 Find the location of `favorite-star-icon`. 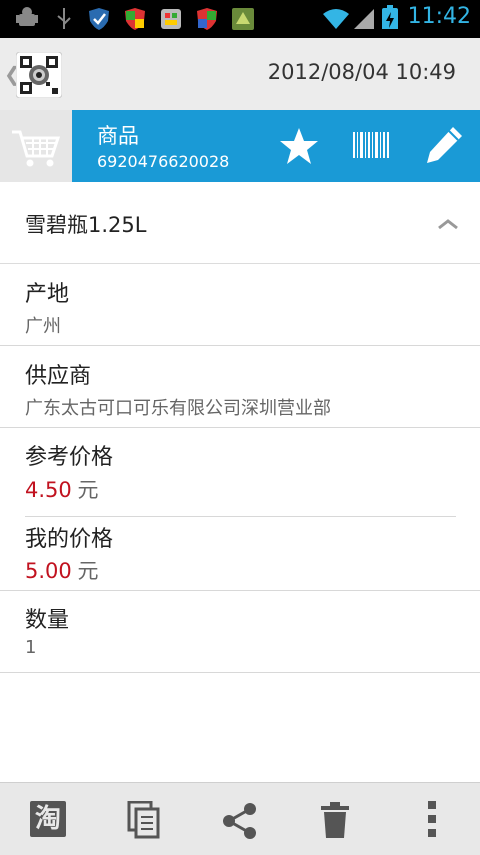

favorite-star-icon is located at coordinates (299, 146).